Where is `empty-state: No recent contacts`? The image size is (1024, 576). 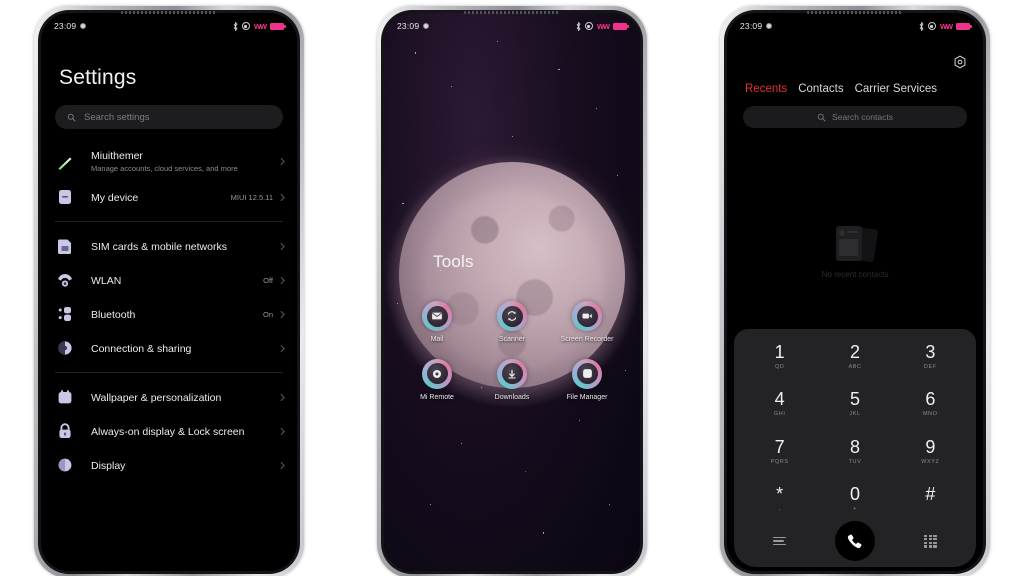 empty-state: No recent contacts is located at coordinates (855, 251).